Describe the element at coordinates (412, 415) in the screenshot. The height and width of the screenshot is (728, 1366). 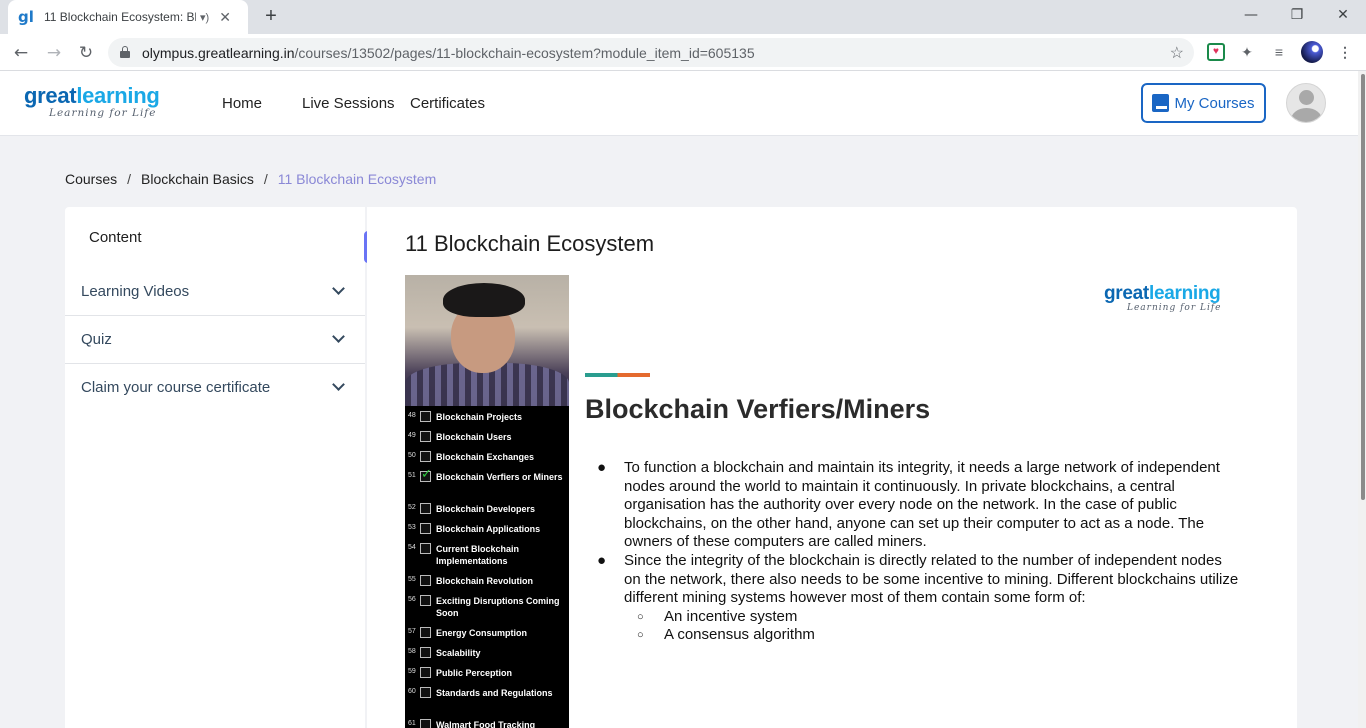
I see `video-topic-number: 48` at that location.